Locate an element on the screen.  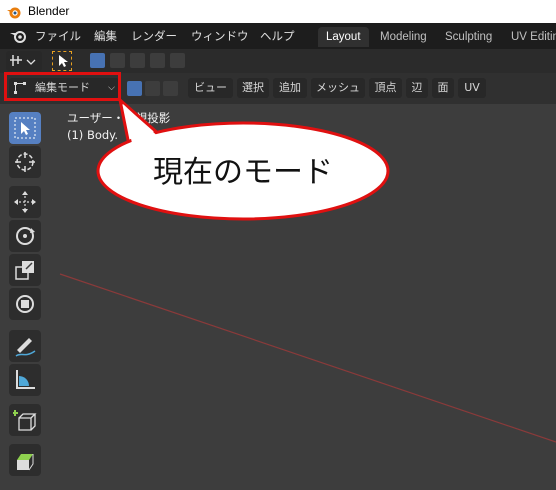
view-label: ユーザー・透視投影 is located at coordinates (119, 118).